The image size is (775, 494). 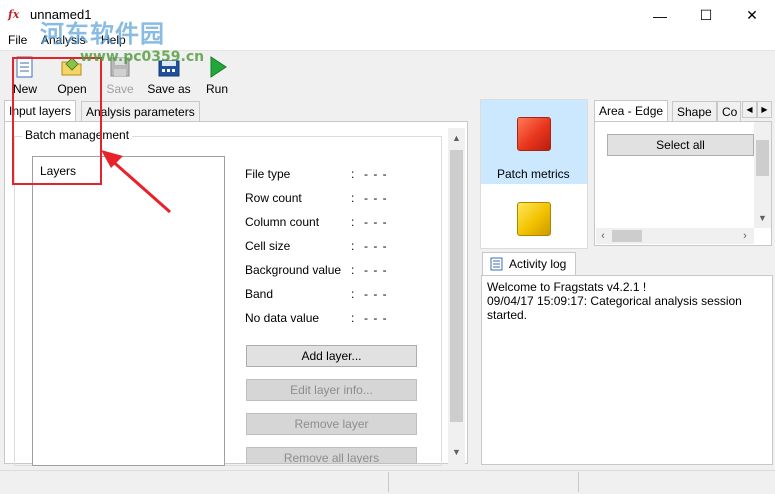 What do you see at coordinates (268, 174) in the screenshot?
I see `file-type-label: File type` at bounding box center [268, 174].